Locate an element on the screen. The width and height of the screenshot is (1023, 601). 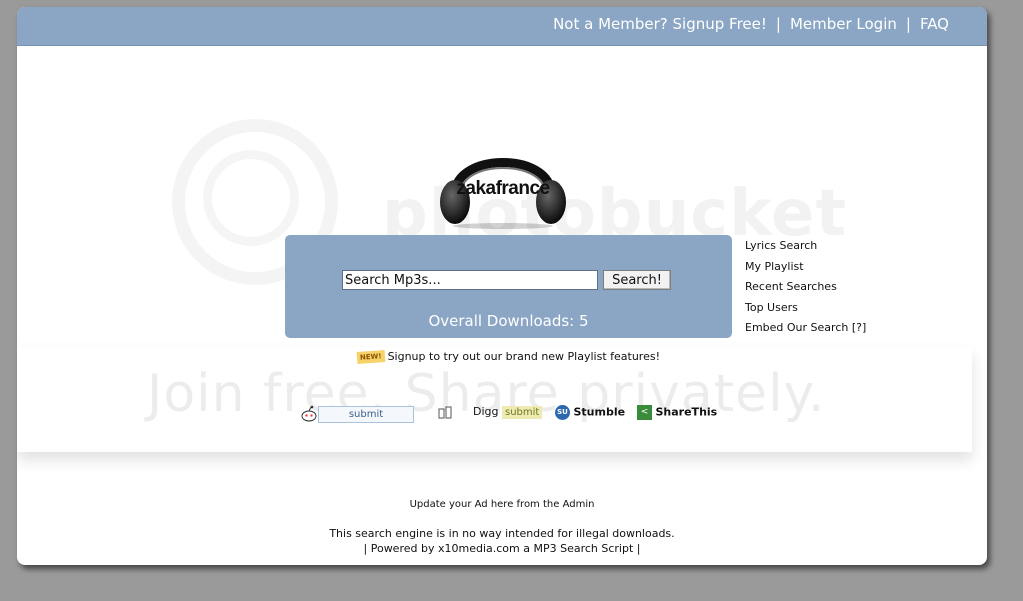
stumble-widget: SU Stumble is located at coordinates (590, 412).